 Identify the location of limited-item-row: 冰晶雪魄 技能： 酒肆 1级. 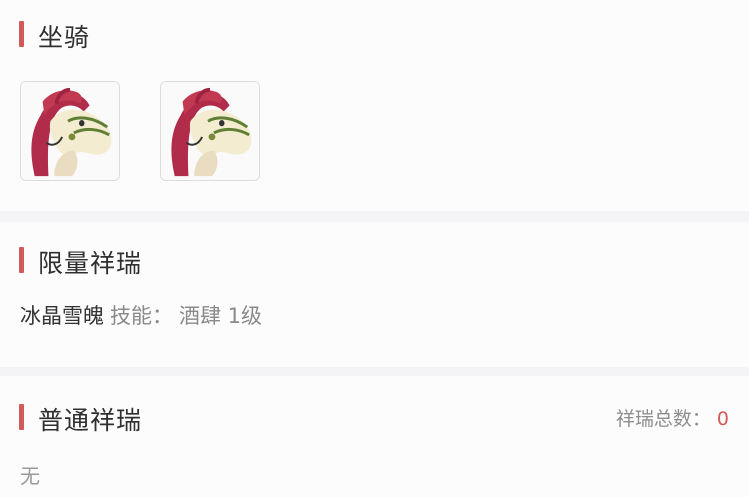
(141, 315).